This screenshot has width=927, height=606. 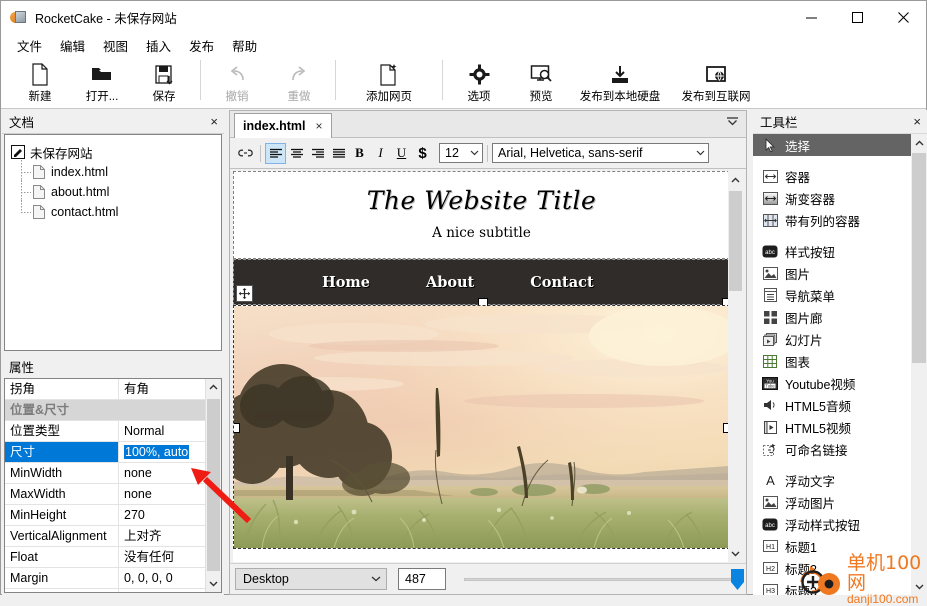 I want to click on minimize-button, so click(x=811, y=17).